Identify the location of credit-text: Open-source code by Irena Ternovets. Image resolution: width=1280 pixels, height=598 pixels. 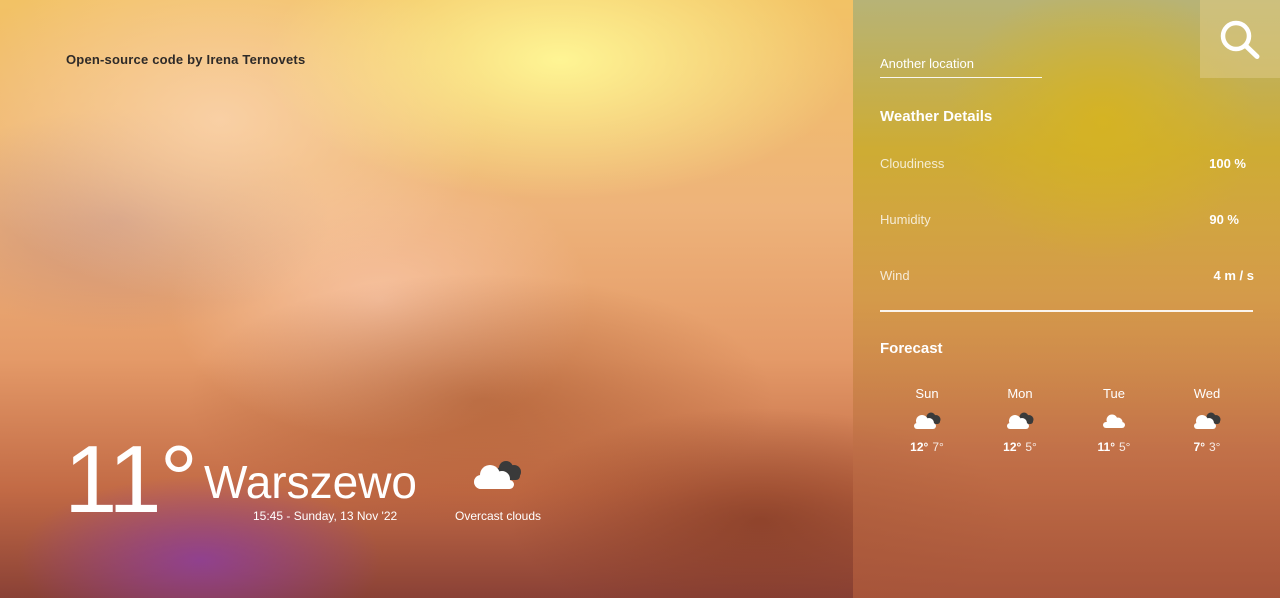
(186, 59).